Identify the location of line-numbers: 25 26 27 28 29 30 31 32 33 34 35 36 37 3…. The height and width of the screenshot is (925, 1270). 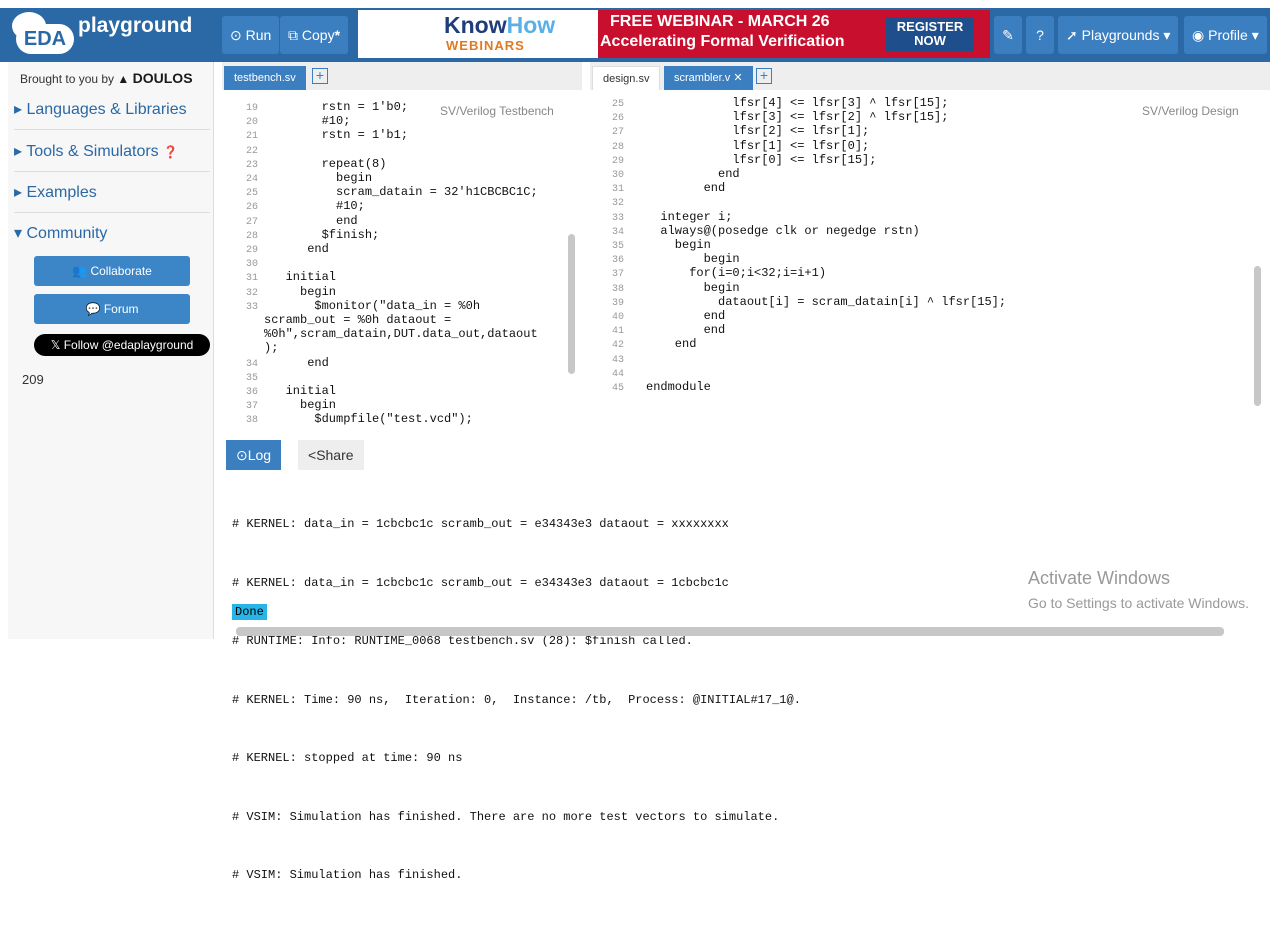
(617, 247).